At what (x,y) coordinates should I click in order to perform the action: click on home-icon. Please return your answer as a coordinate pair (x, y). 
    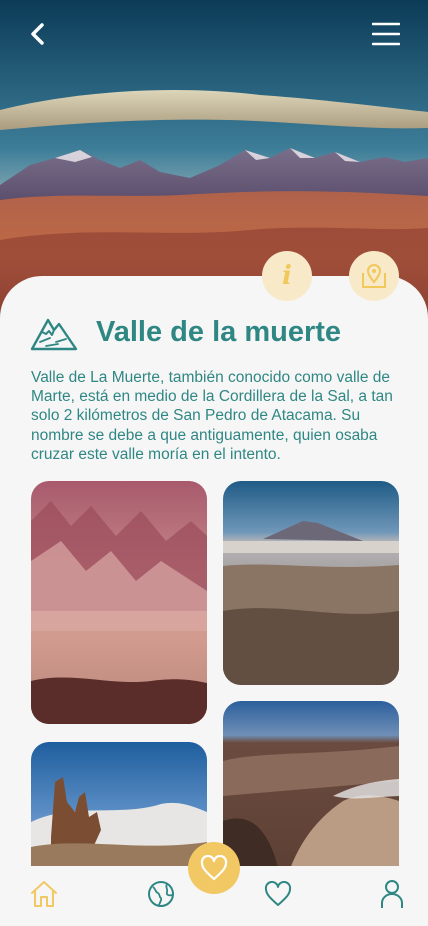
    Looking at the image, I should click on (44, 894).